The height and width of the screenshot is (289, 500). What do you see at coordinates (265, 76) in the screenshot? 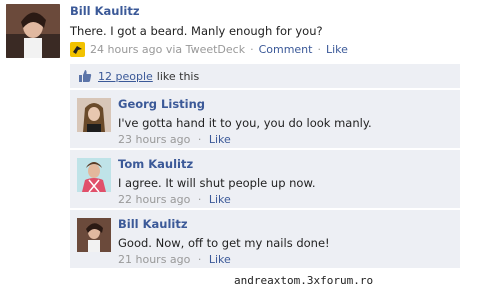
I see `likes-summary: 12 people like this` at bounding box center [265, 76].